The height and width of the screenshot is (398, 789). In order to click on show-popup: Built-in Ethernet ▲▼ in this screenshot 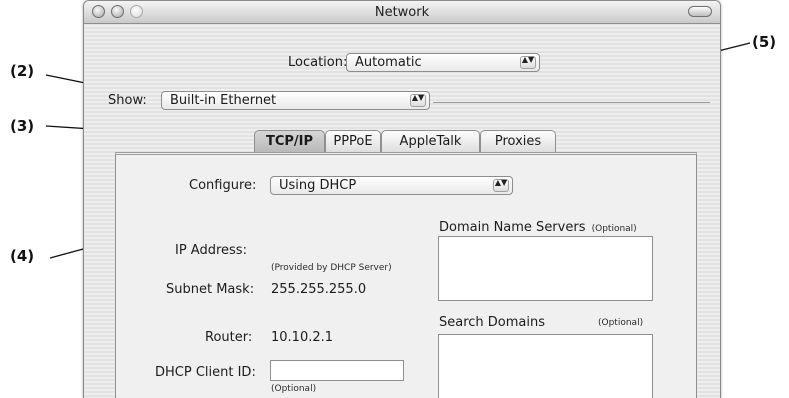, I will do `click(295, 100)`.